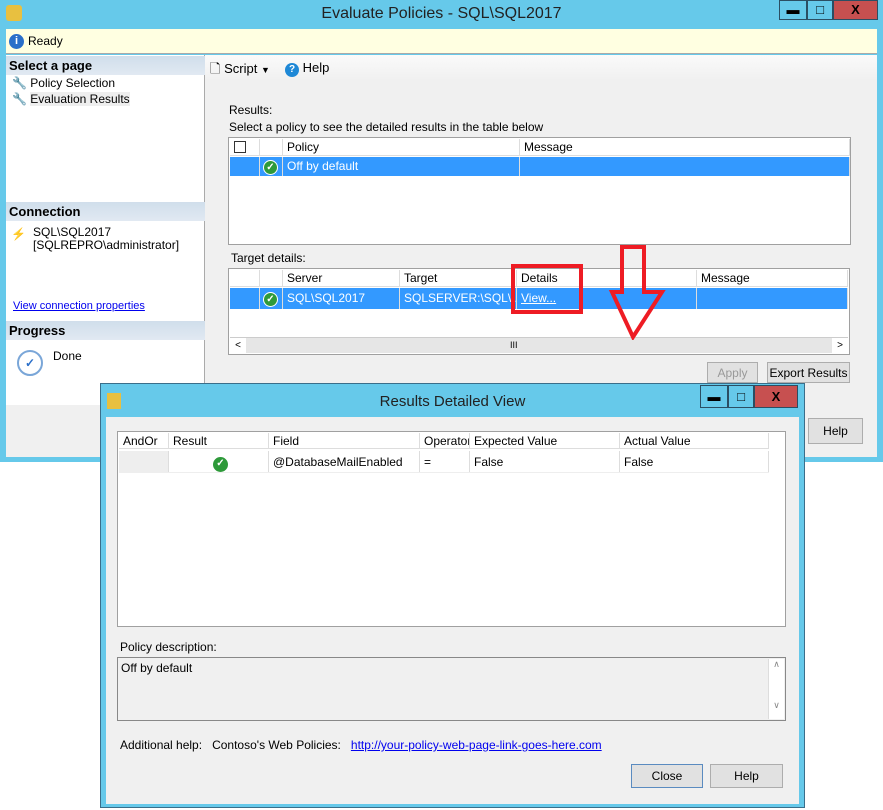  What do you see at coordinates (776, 664) in the screenshot?
I see `scroll-up-arrow-icon: ∧` at bounding box center [776, 664].